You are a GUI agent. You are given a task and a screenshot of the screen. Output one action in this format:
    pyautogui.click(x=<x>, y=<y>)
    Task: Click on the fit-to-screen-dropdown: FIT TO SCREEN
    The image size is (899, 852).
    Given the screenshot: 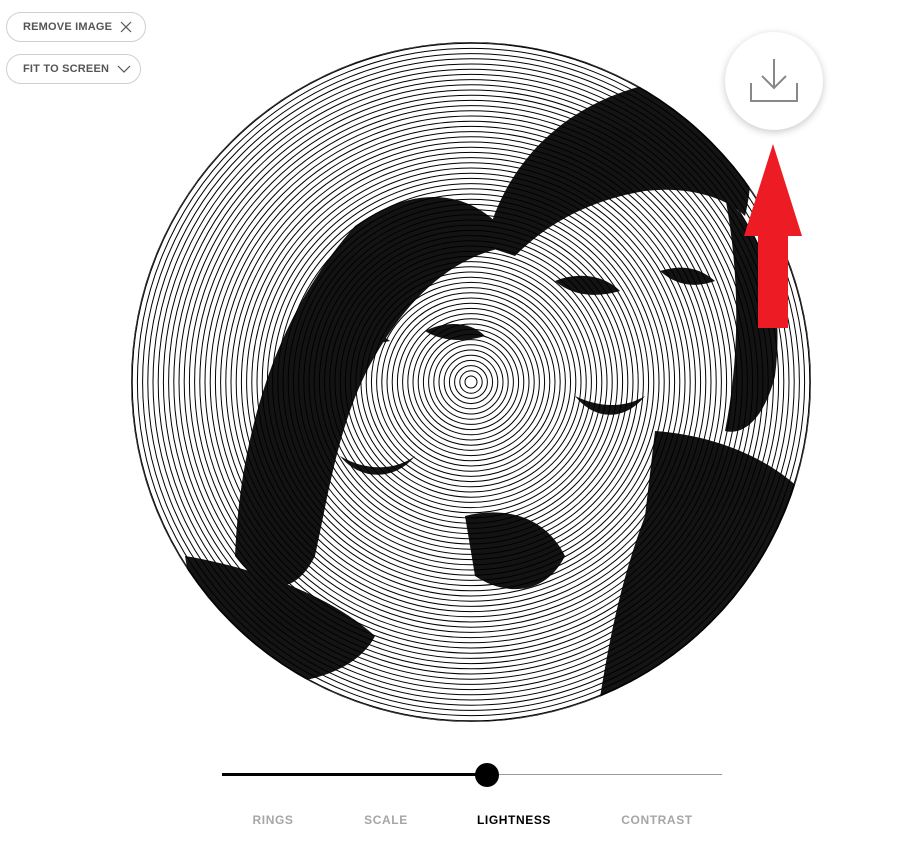 What is the action you would take?
    pyautogui.click(x=73, y=69)
    